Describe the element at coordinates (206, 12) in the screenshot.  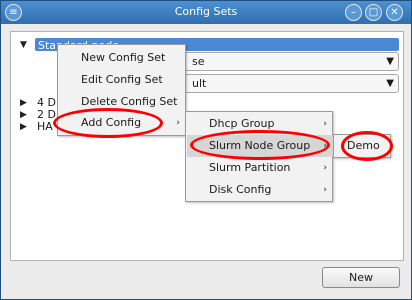
I see `title-bar: ≡ Config Sets – □ ✕` at that location.